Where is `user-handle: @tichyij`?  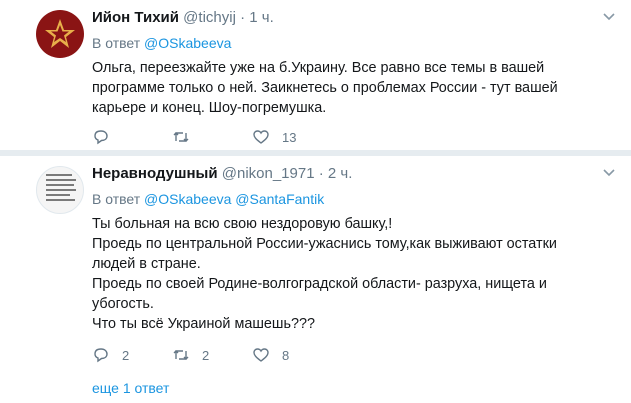
user-handle: @tichyij is located at coordinates (209, 17).